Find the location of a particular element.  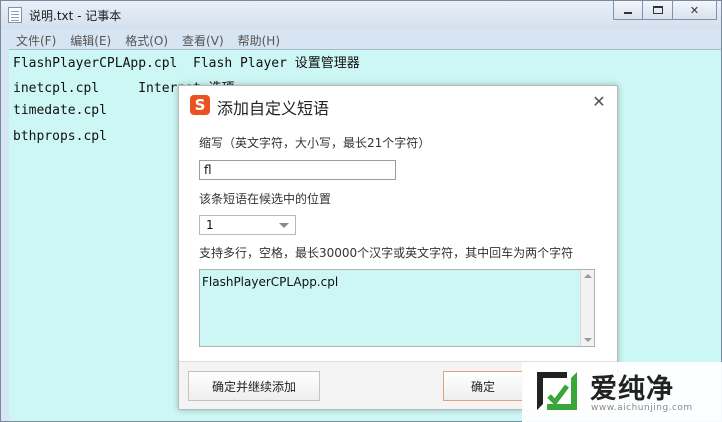

abbreviation-label: 缩写（英文字符，大小写，最长21个字符） is located at coordinates (315, 143).